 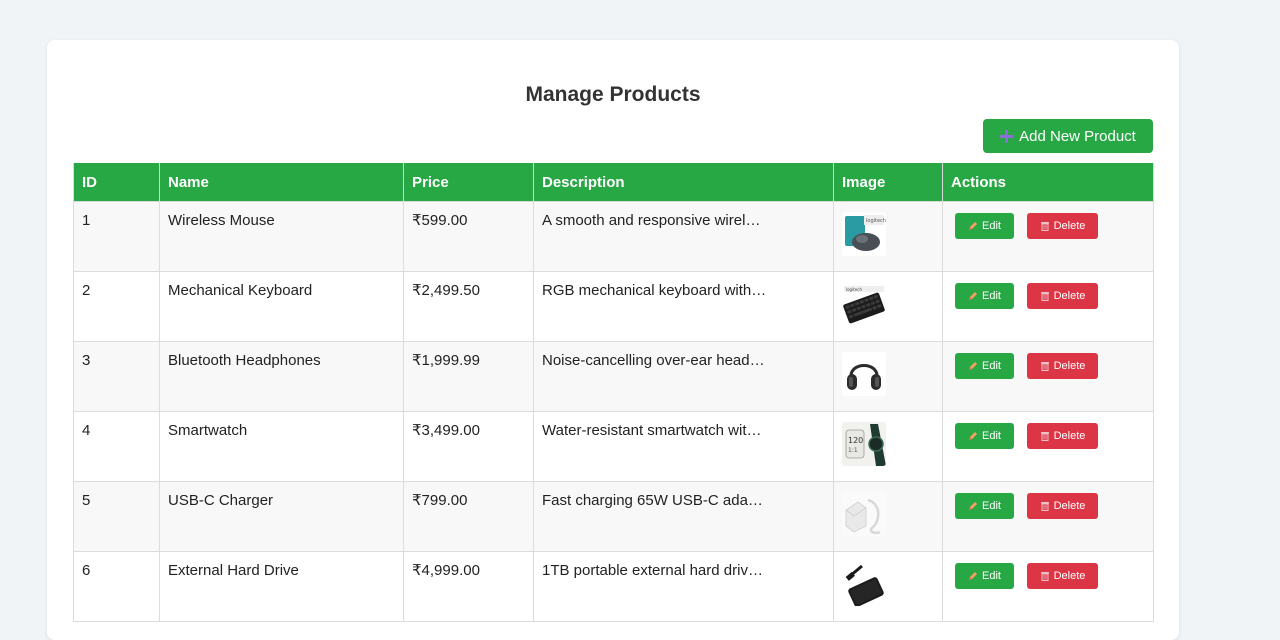 I want to click on mouse-product-image: logitech, so click(x=864, y=234).